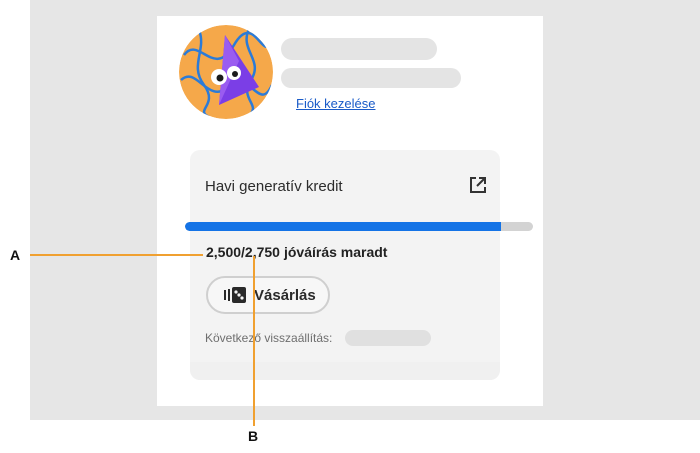 The height and width of the screenshot is (453, 700). I want to click on open-external-icon, so click(478, 185).